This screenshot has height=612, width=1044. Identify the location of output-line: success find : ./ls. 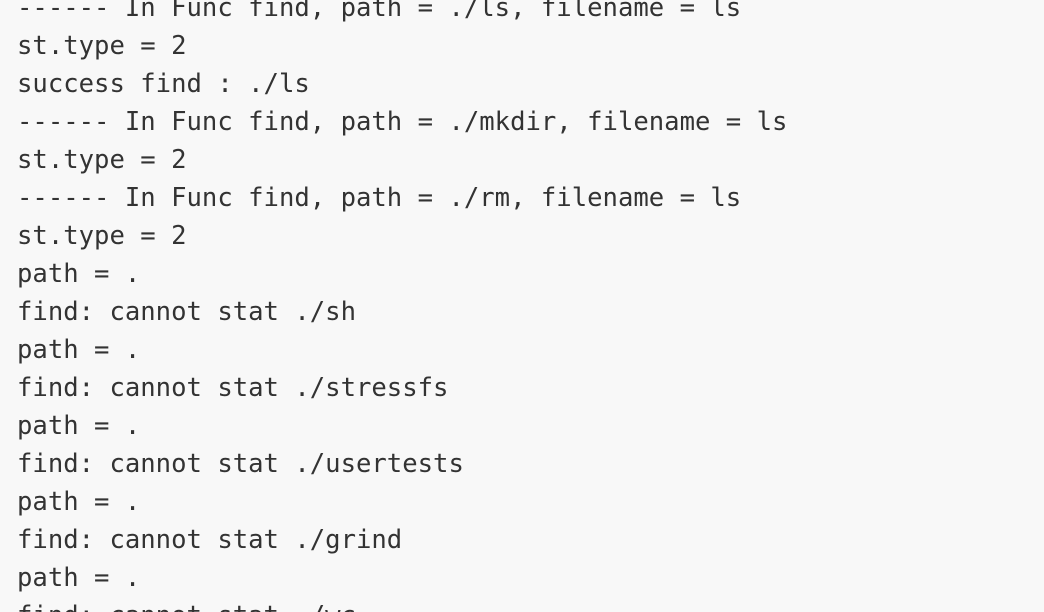
(163, 84).